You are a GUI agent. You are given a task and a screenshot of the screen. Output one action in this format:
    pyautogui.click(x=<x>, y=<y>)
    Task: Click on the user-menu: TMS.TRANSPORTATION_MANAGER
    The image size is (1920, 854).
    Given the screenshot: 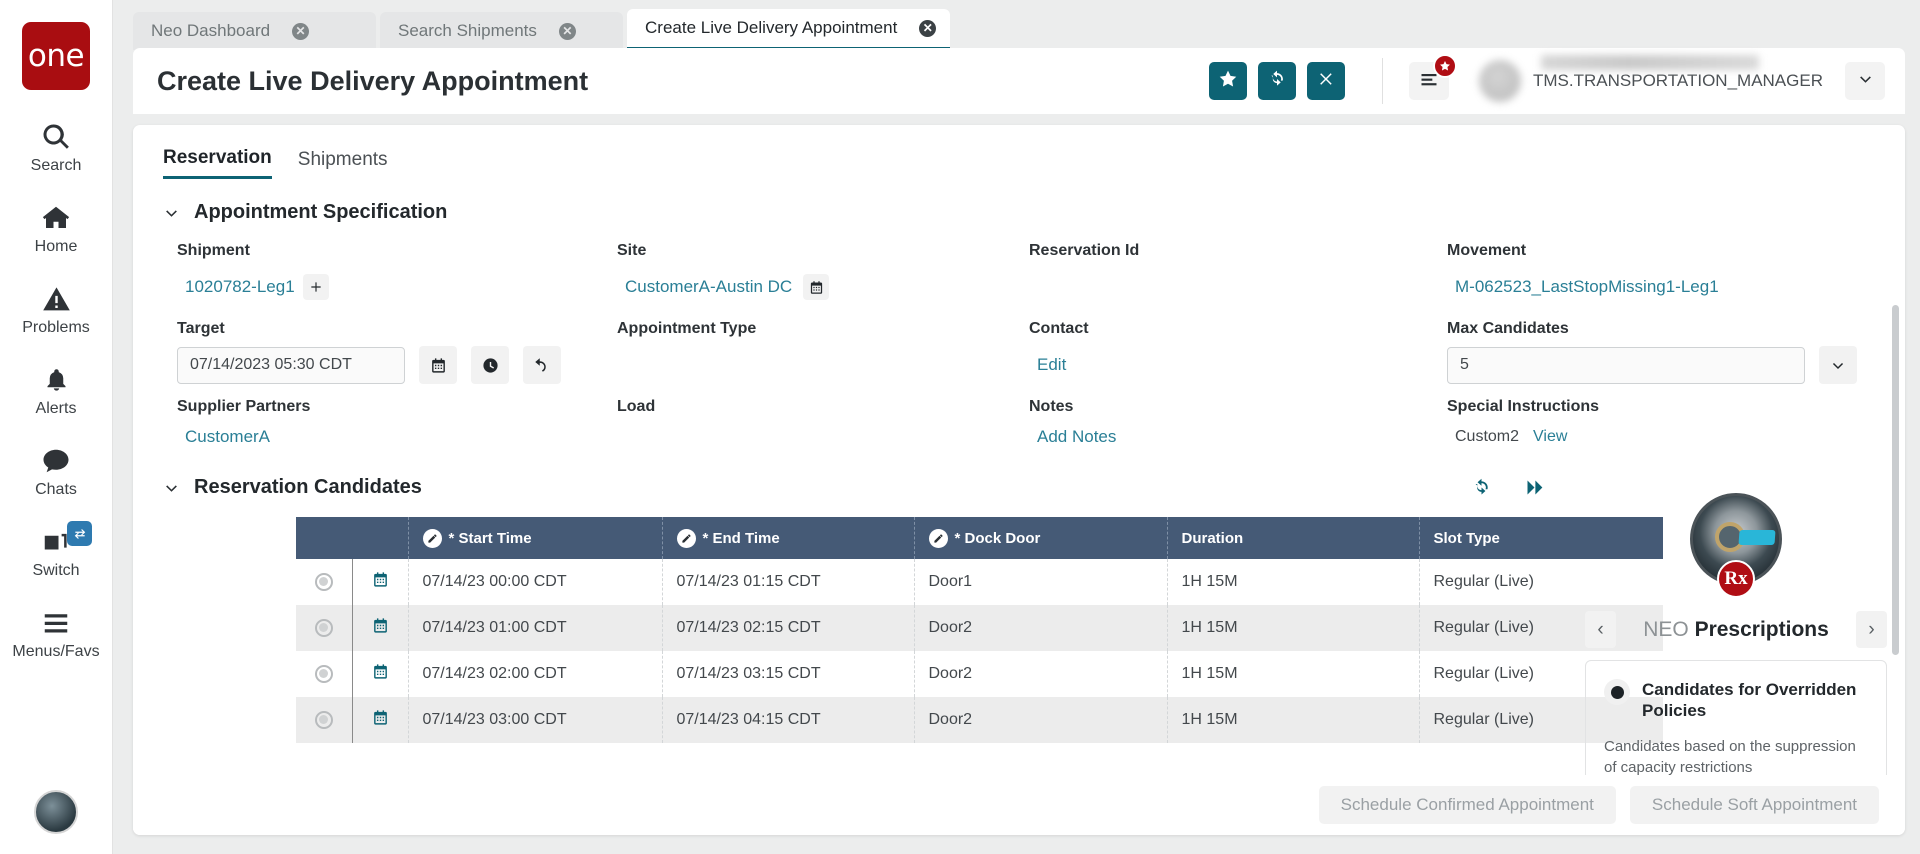 What is the action you would take?
    pyautogui.click(x=1651, y=78)
    